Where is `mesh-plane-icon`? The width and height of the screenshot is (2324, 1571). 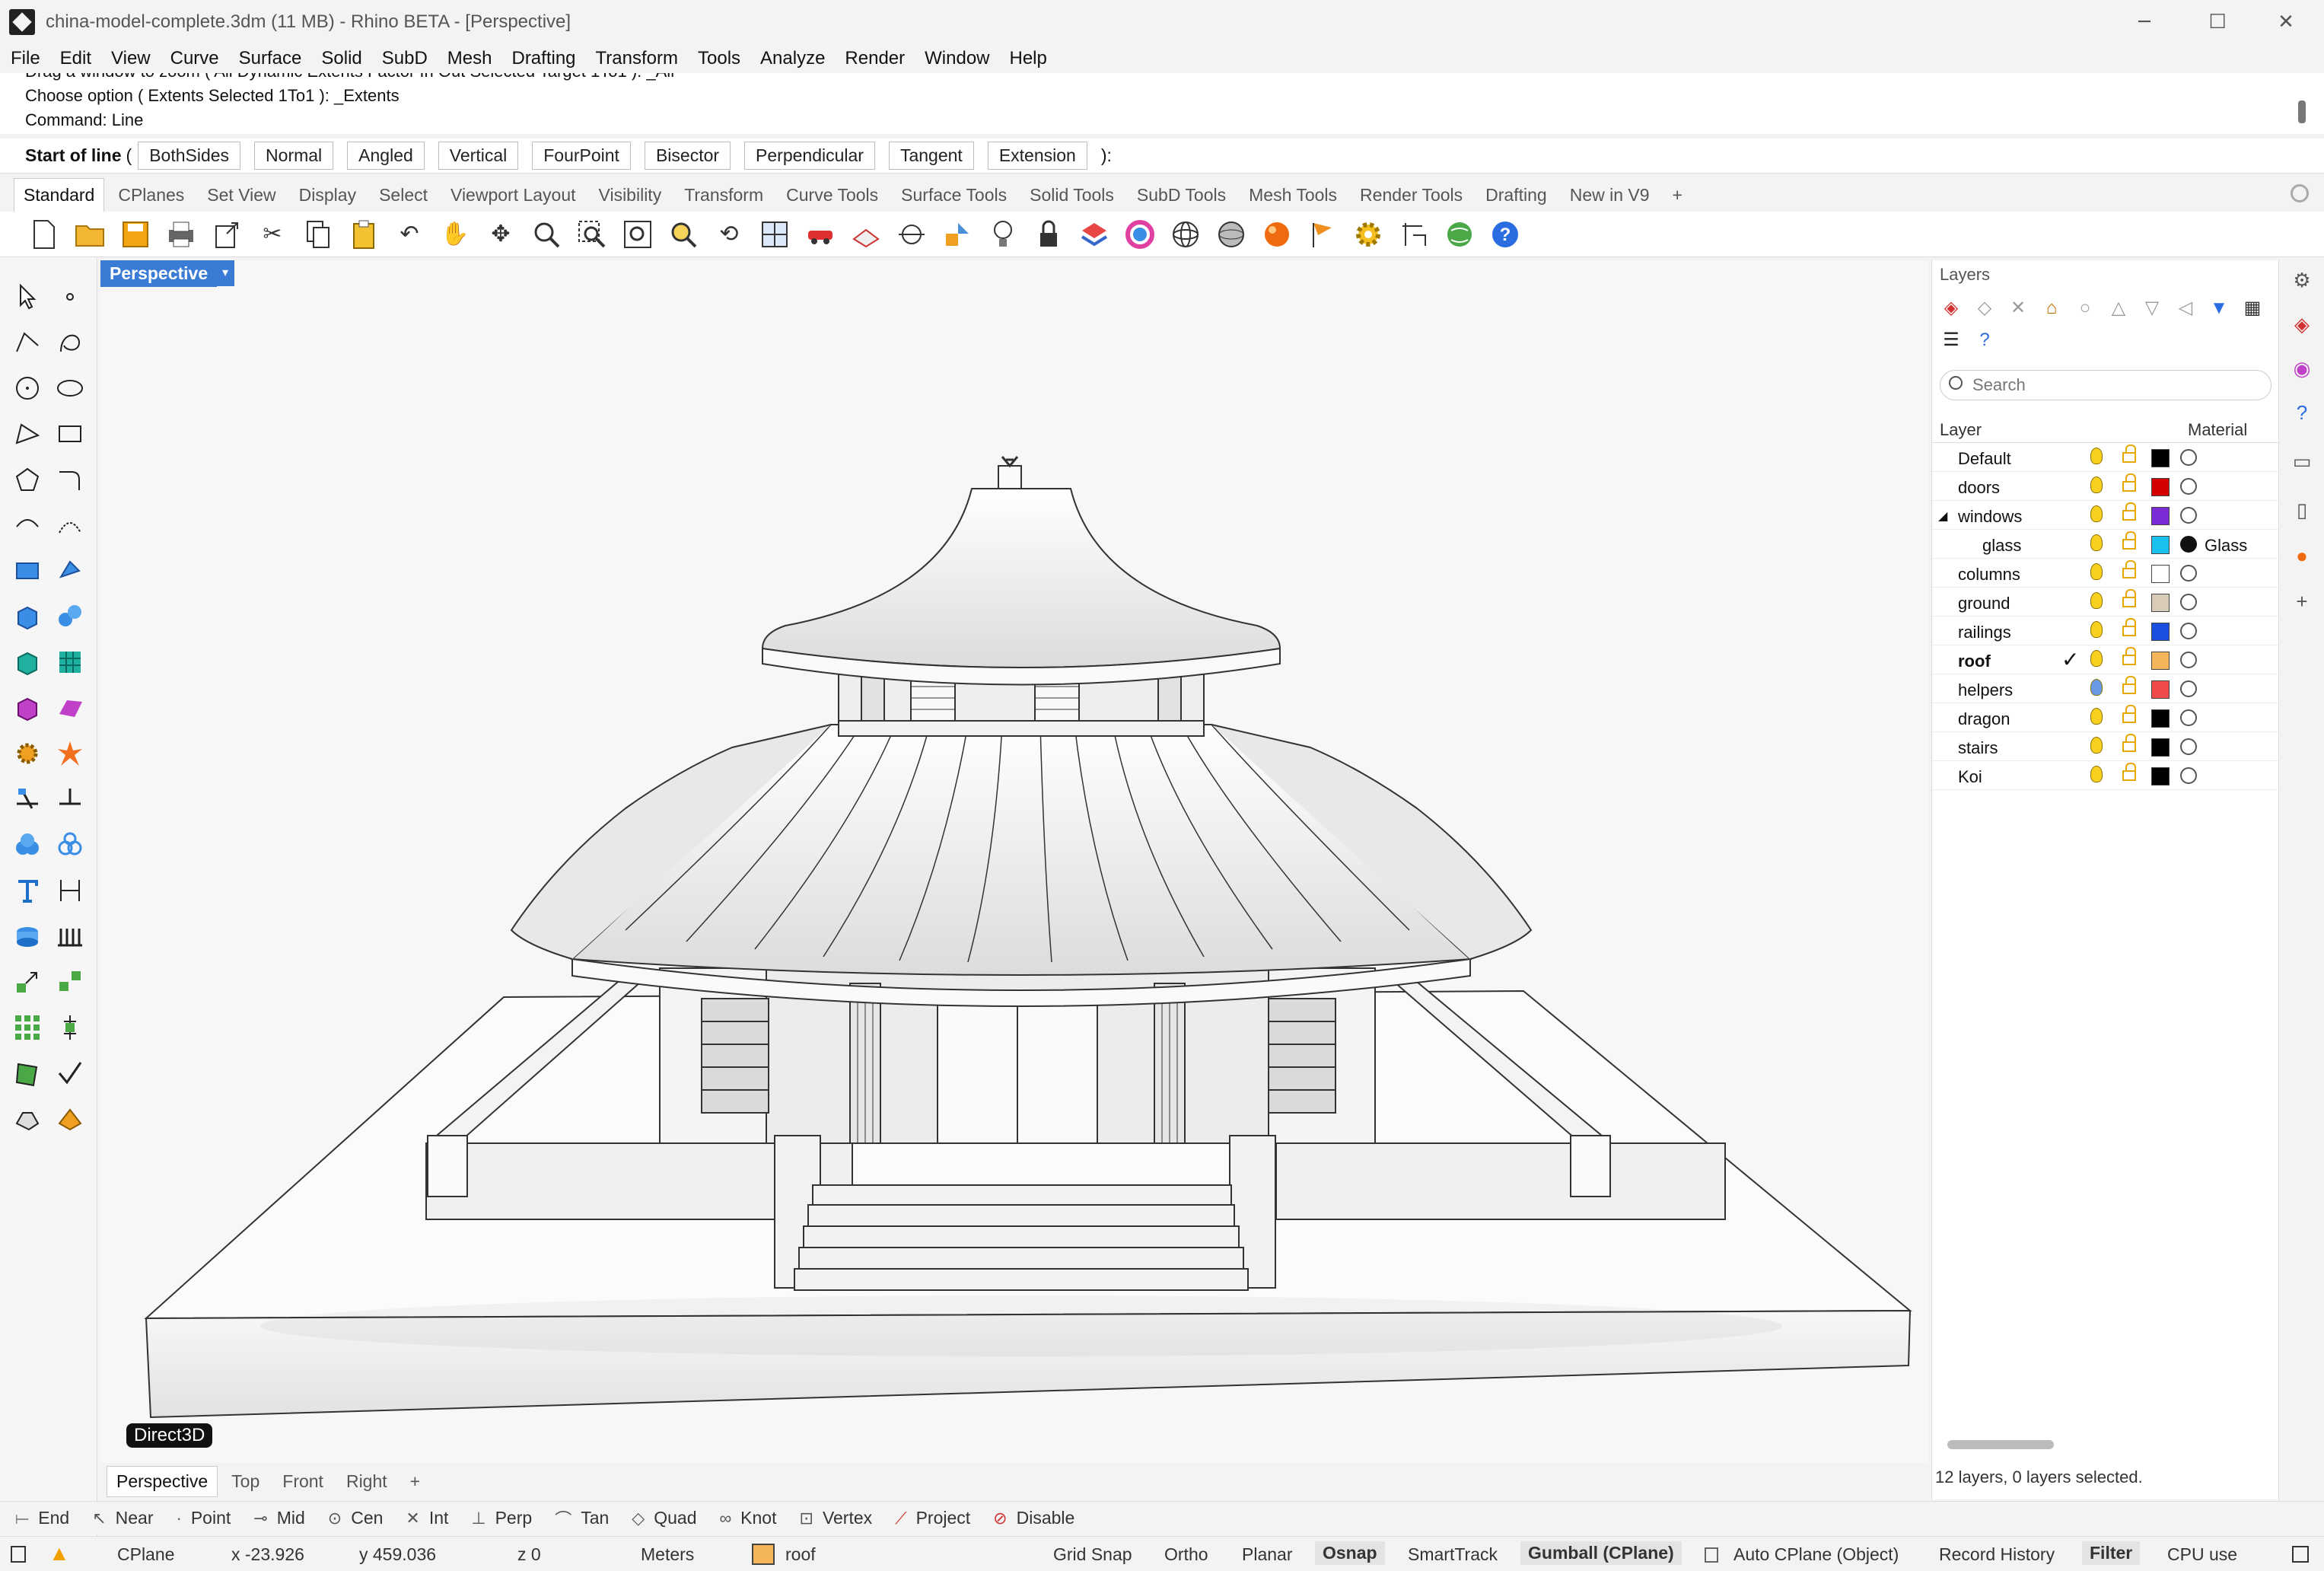
mesh-plane-icon is located at coordinates (70, 662).